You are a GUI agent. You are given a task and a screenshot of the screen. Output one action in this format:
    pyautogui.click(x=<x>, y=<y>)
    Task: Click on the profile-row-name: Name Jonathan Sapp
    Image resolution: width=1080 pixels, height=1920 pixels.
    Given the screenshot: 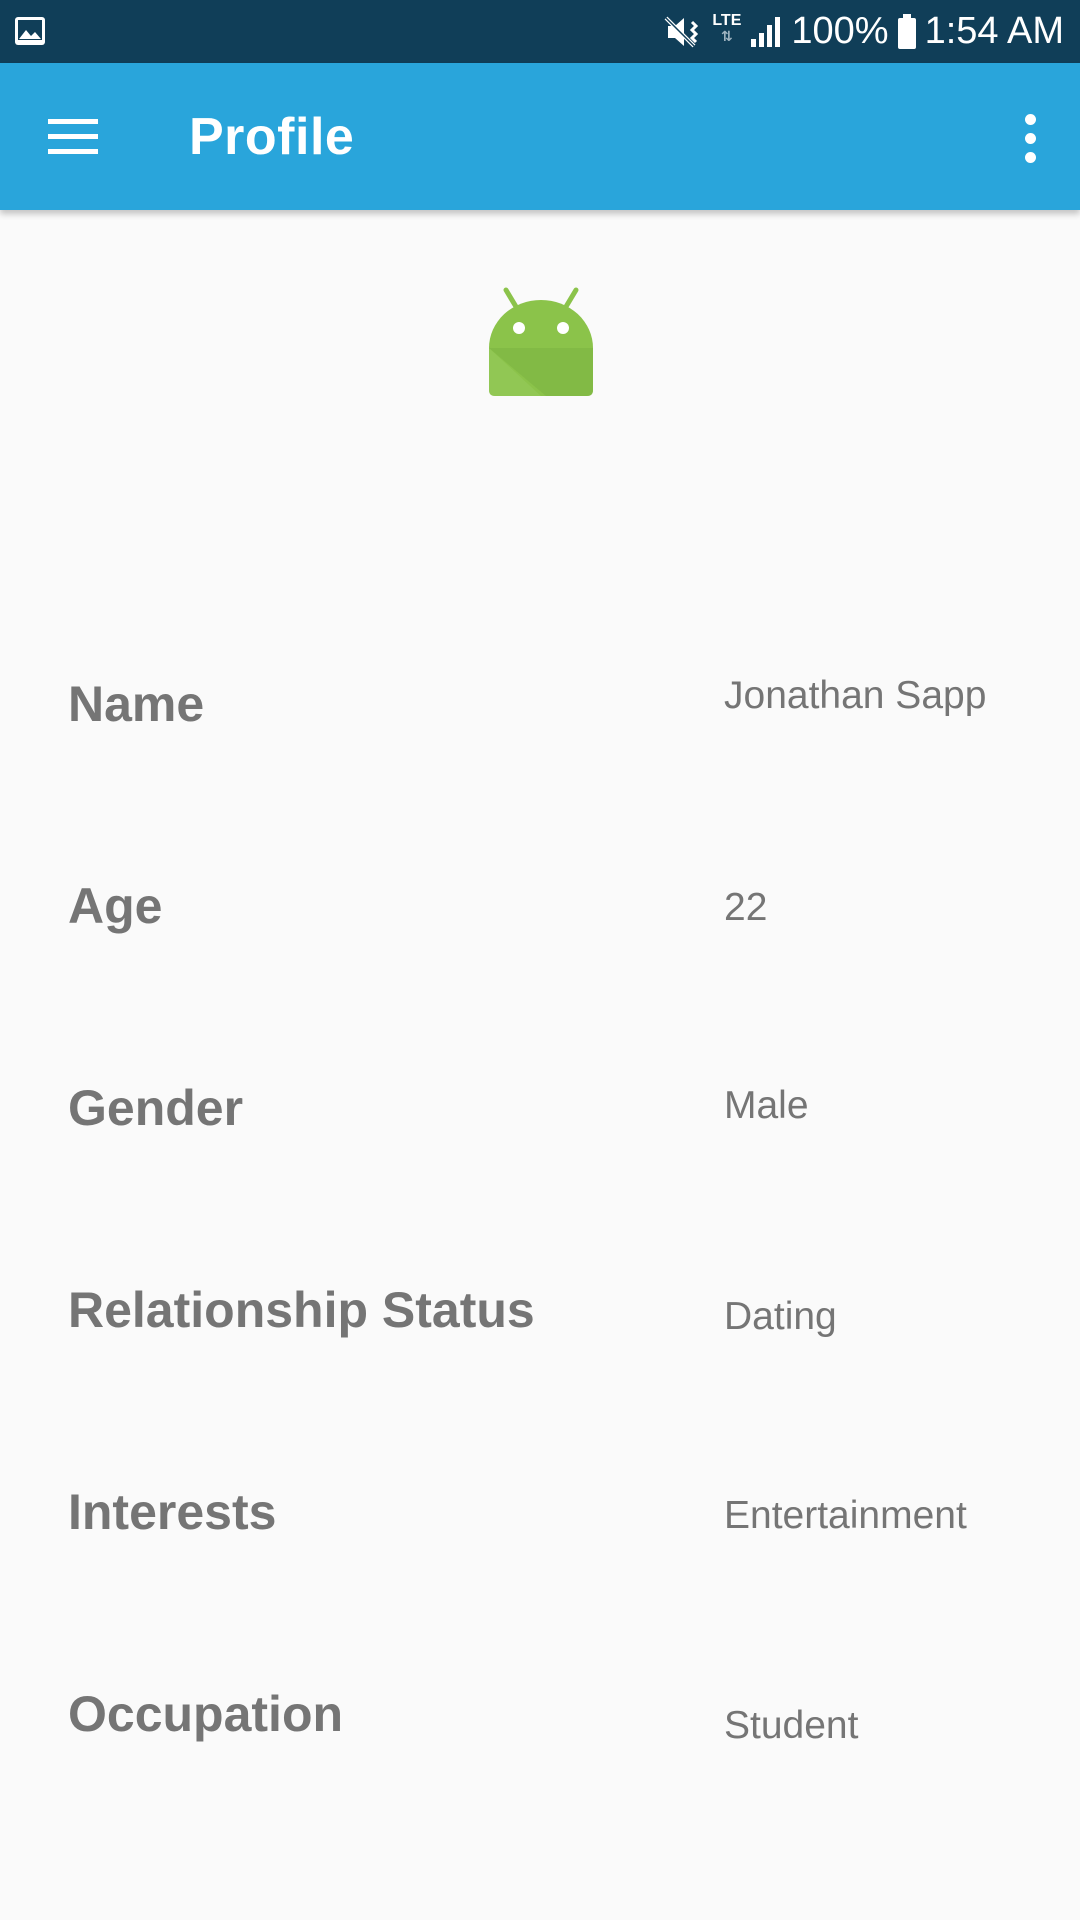 What is the action you would take?
    pyautogui.click(x=540, y=741)
    